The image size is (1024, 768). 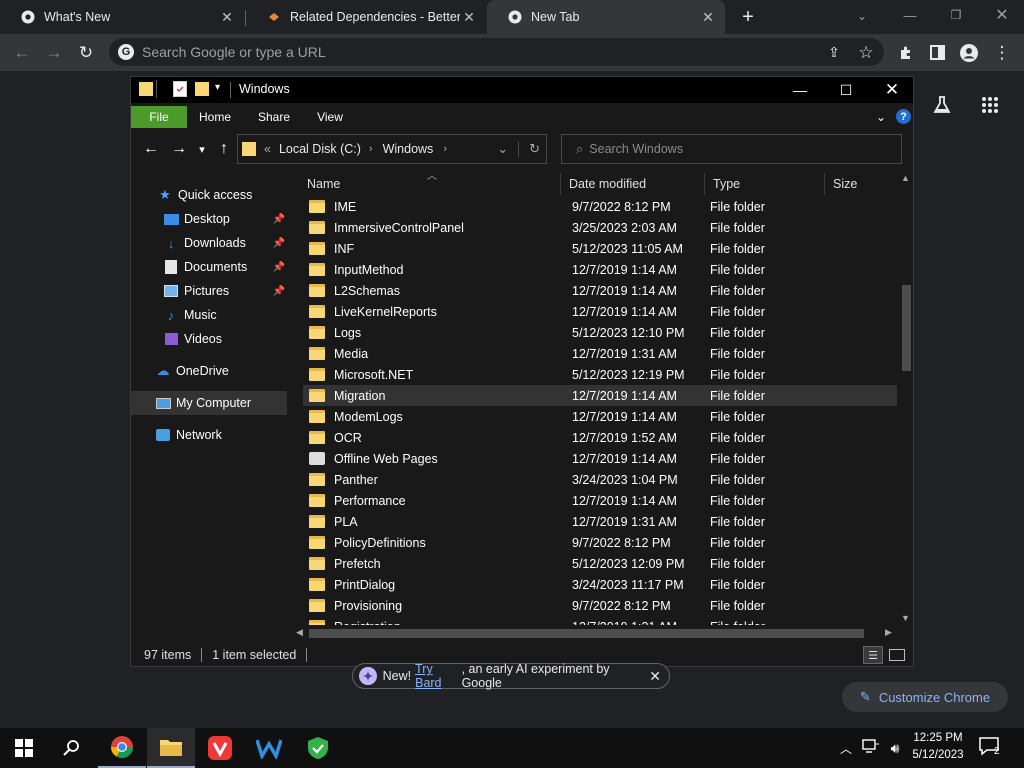 What do you see at coordinates (220, 748) in the screenshot?
I see `vivaldi-taskbar-icon` at bounding box center [220, 748].